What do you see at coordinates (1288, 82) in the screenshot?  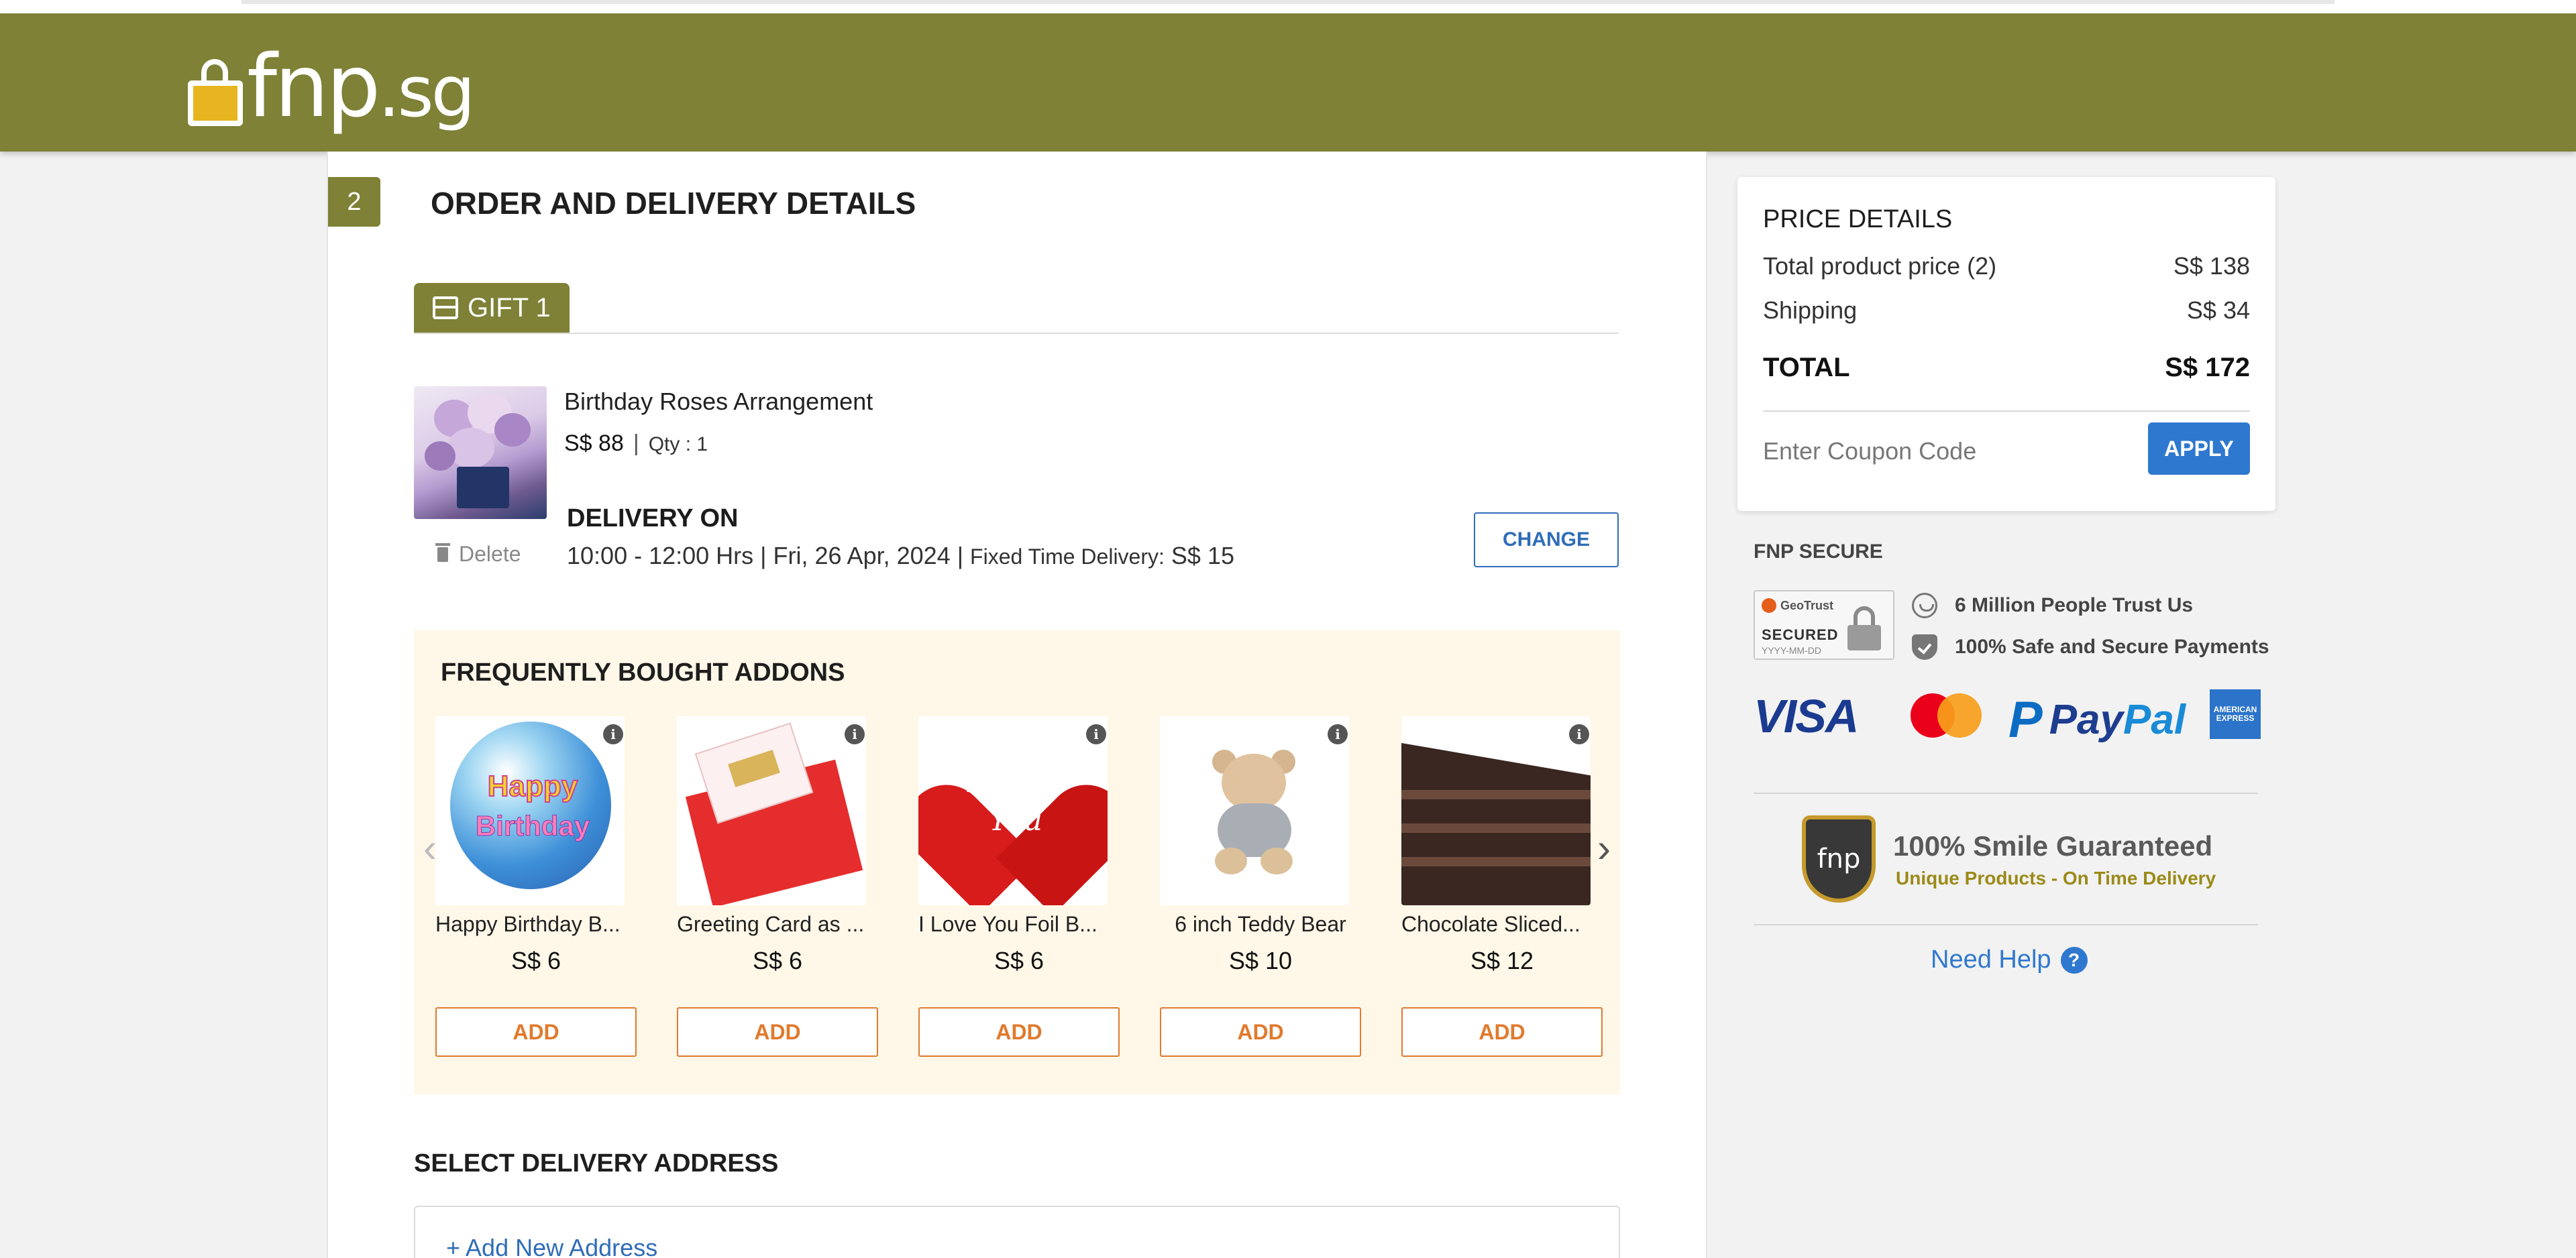 I see `site-header: fnp.sg` at bounding box center [1288, 82].